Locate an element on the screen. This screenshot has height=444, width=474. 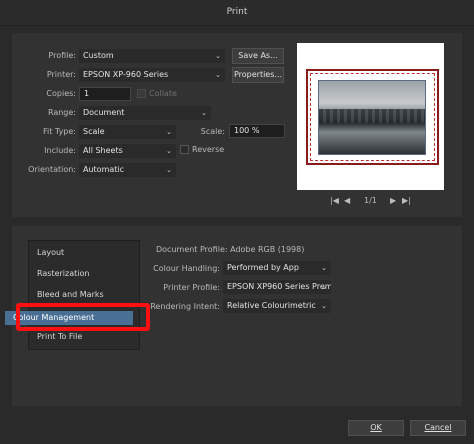
range-label: Range: is located at coordinates (61, 112).